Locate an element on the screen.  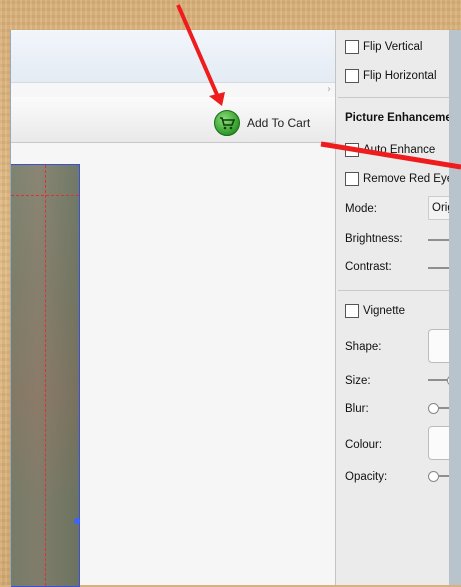
brightness-row: Brightness: is located at coordinates (374, 239).